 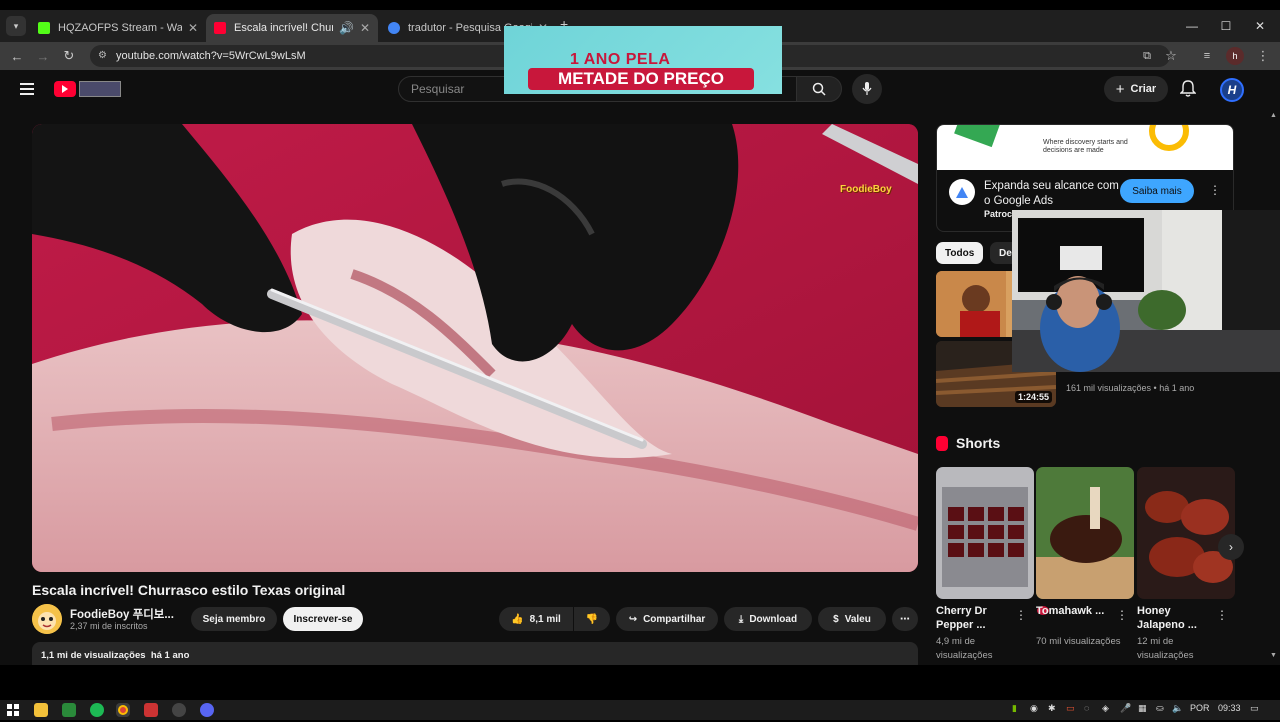 I want to click on window-close-button: ✕, so click(x=1260, y=26).